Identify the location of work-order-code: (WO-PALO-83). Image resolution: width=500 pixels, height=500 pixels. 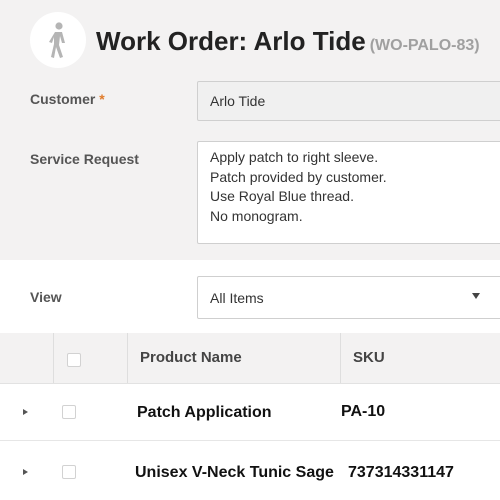
(424, 45).